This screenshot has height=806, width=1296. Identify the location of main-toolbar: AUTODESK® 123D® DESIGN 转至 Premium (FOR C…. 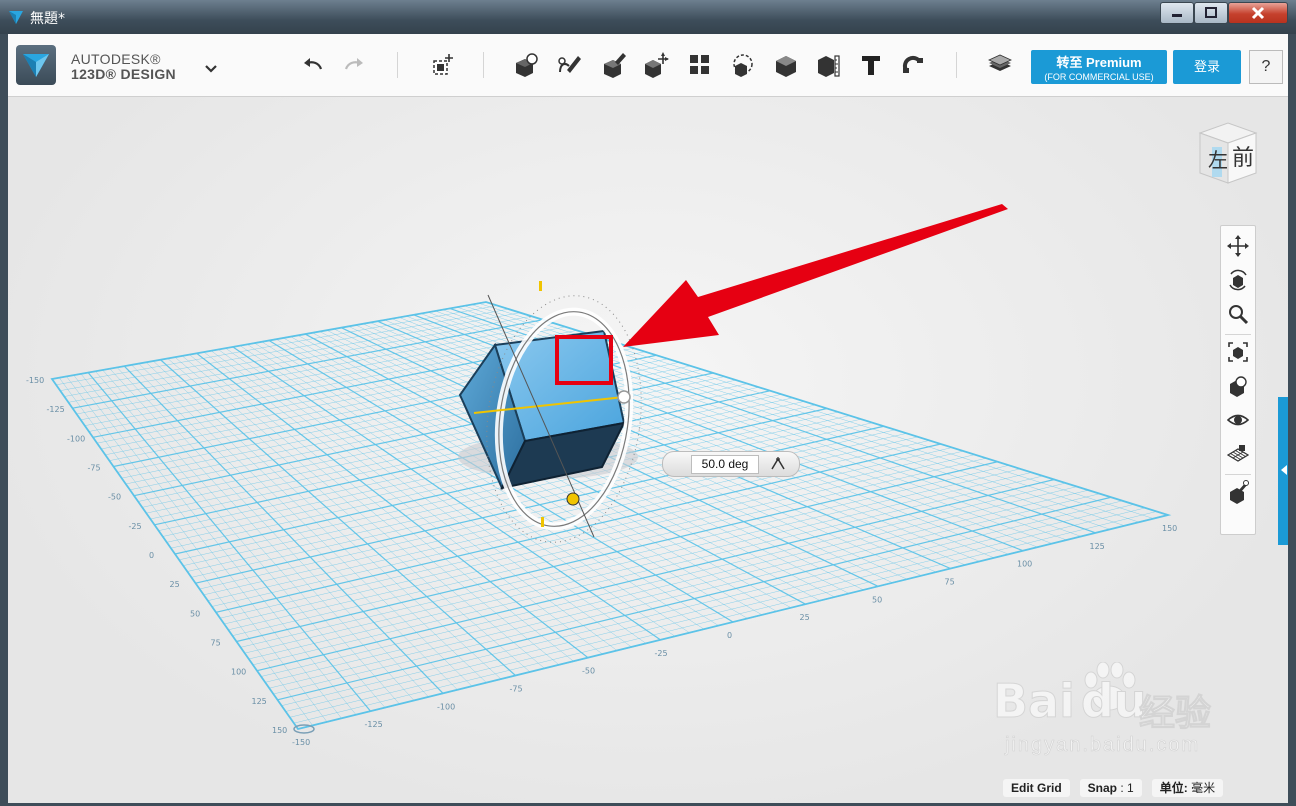
(648, 65).